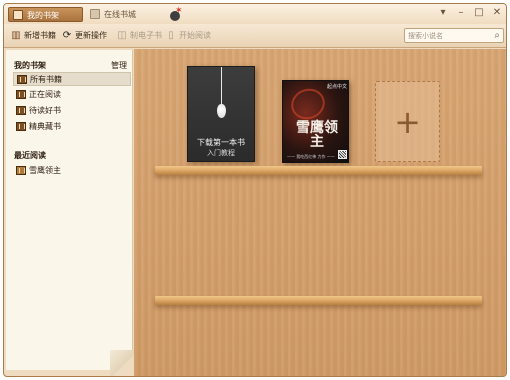 The width and height of the screenshot is (510, 380). I want to click on cover-art-swirl, so click(308, 104).